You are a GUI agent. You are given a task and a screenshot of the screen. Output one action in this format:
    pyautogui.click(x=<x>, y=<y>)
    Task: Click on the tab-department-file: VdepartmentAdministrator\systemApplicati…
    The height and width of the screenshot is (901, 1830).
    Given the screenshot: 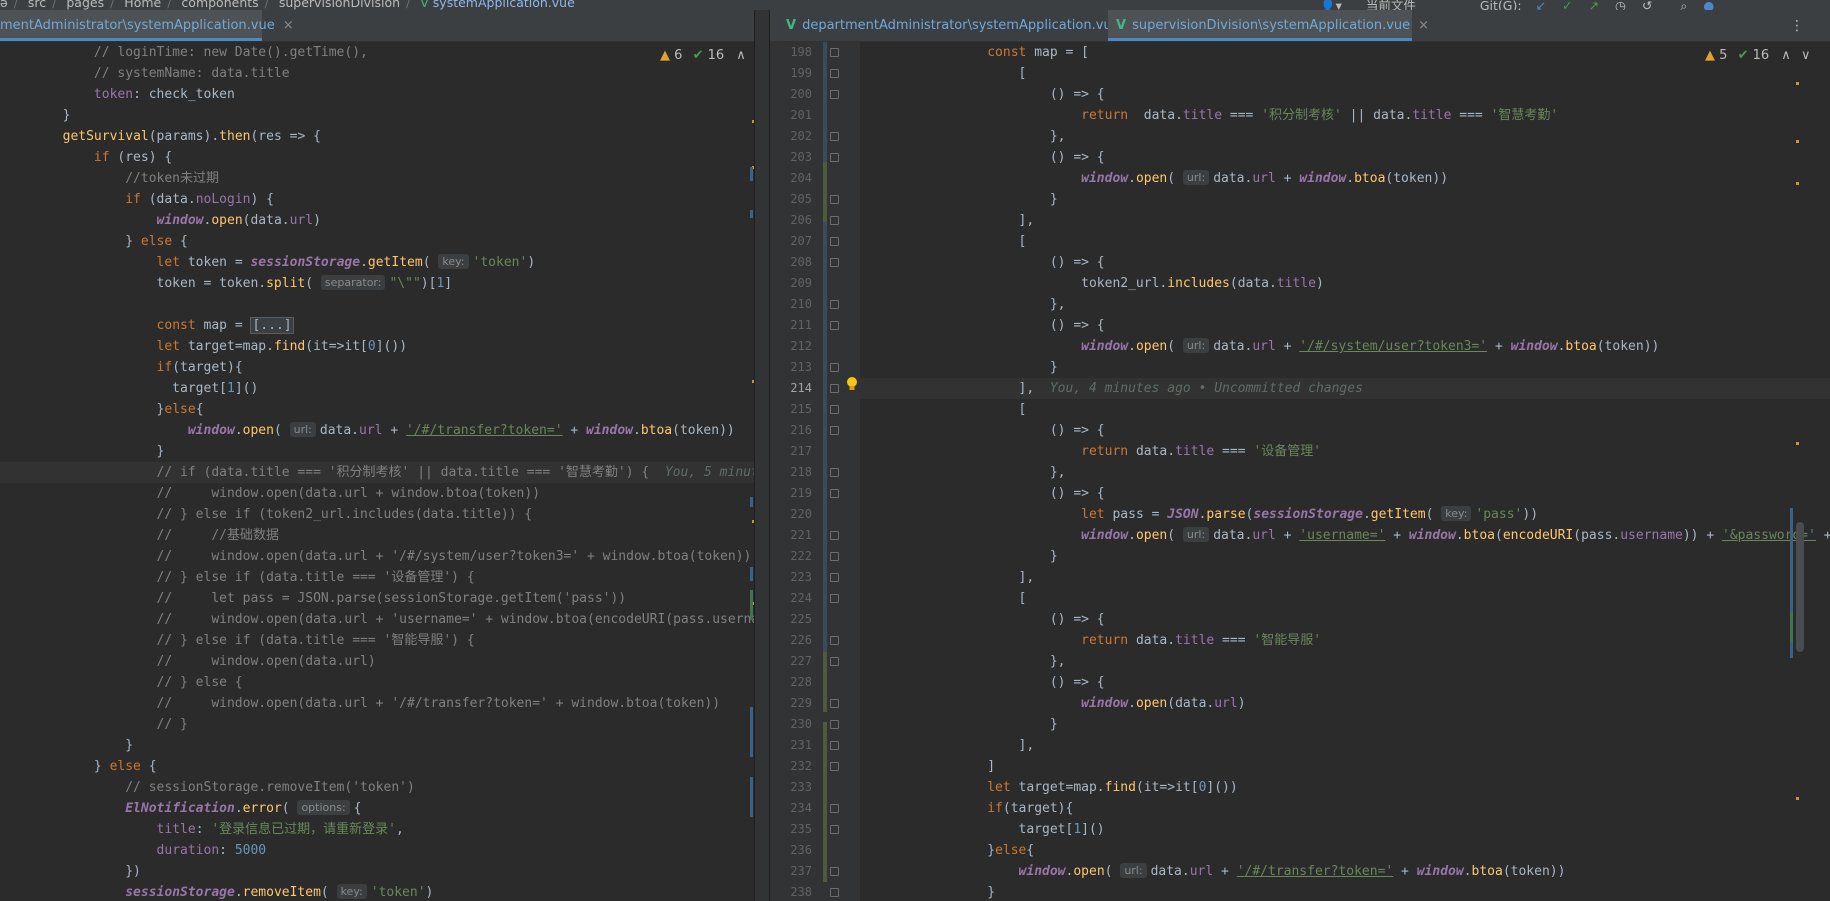 What is the action you would take?
    pyautogui.click(x=958, y=25)
    